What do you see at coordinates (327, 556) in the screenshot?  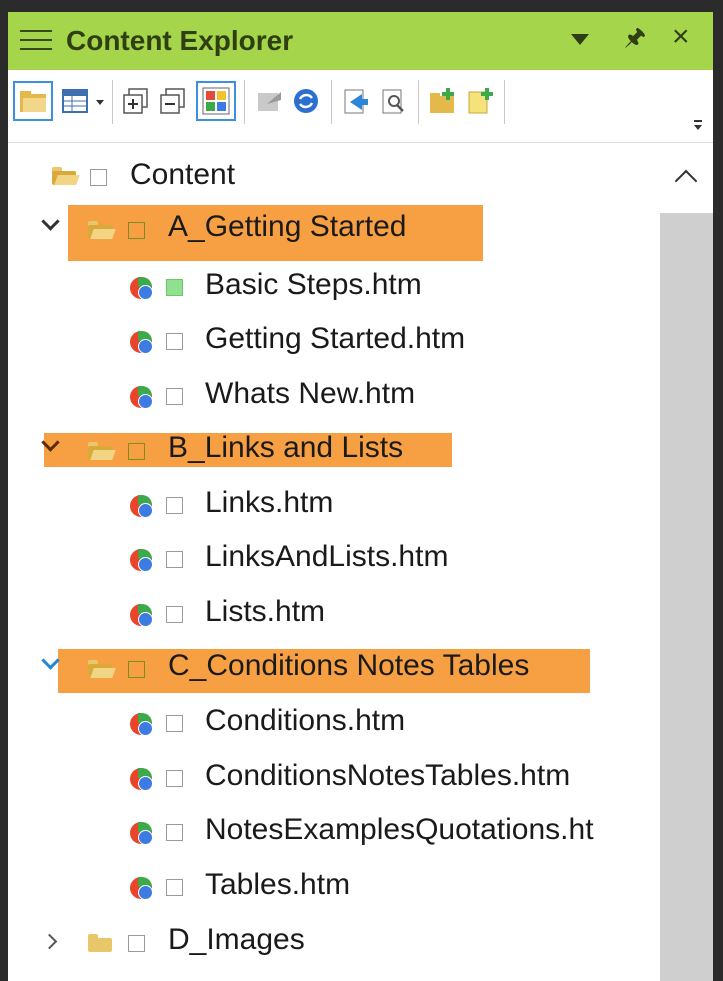 I see `tree-label: LinksAndLists.htm` at bounding box center [327, 556].